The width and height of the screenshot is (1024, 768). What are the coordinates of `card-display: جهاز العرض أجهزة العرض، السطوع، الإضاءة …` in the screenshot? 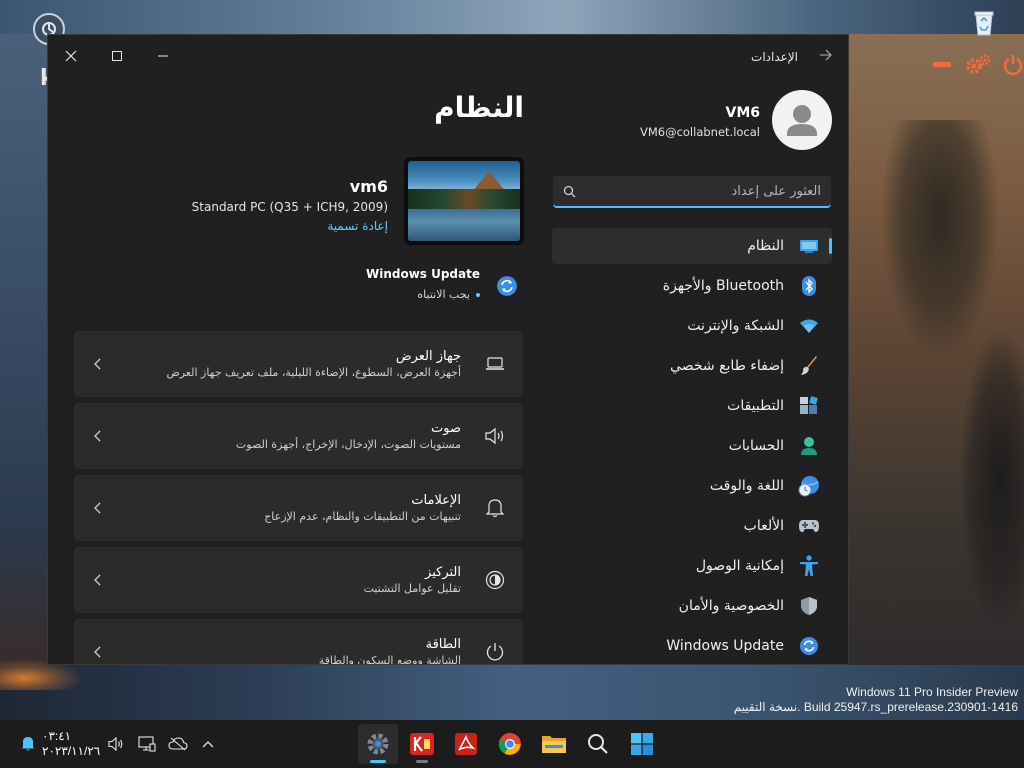 It's located at (298, 364).